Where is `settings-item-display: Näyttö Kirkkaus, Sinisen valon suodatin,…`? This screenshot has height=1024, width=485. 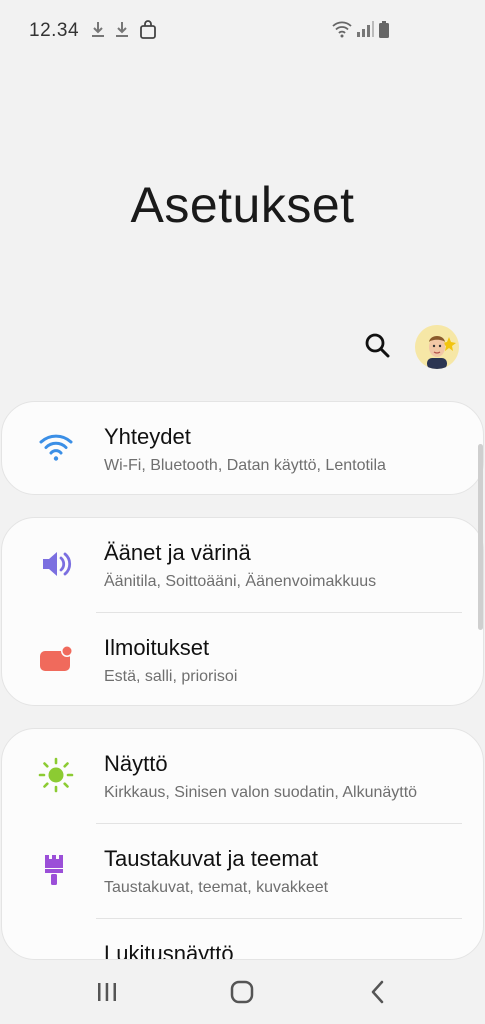 settings-item-display: Näyttö Kirkkaus, Sinisen valon suodatin,… is located at coordinates (242, 776).